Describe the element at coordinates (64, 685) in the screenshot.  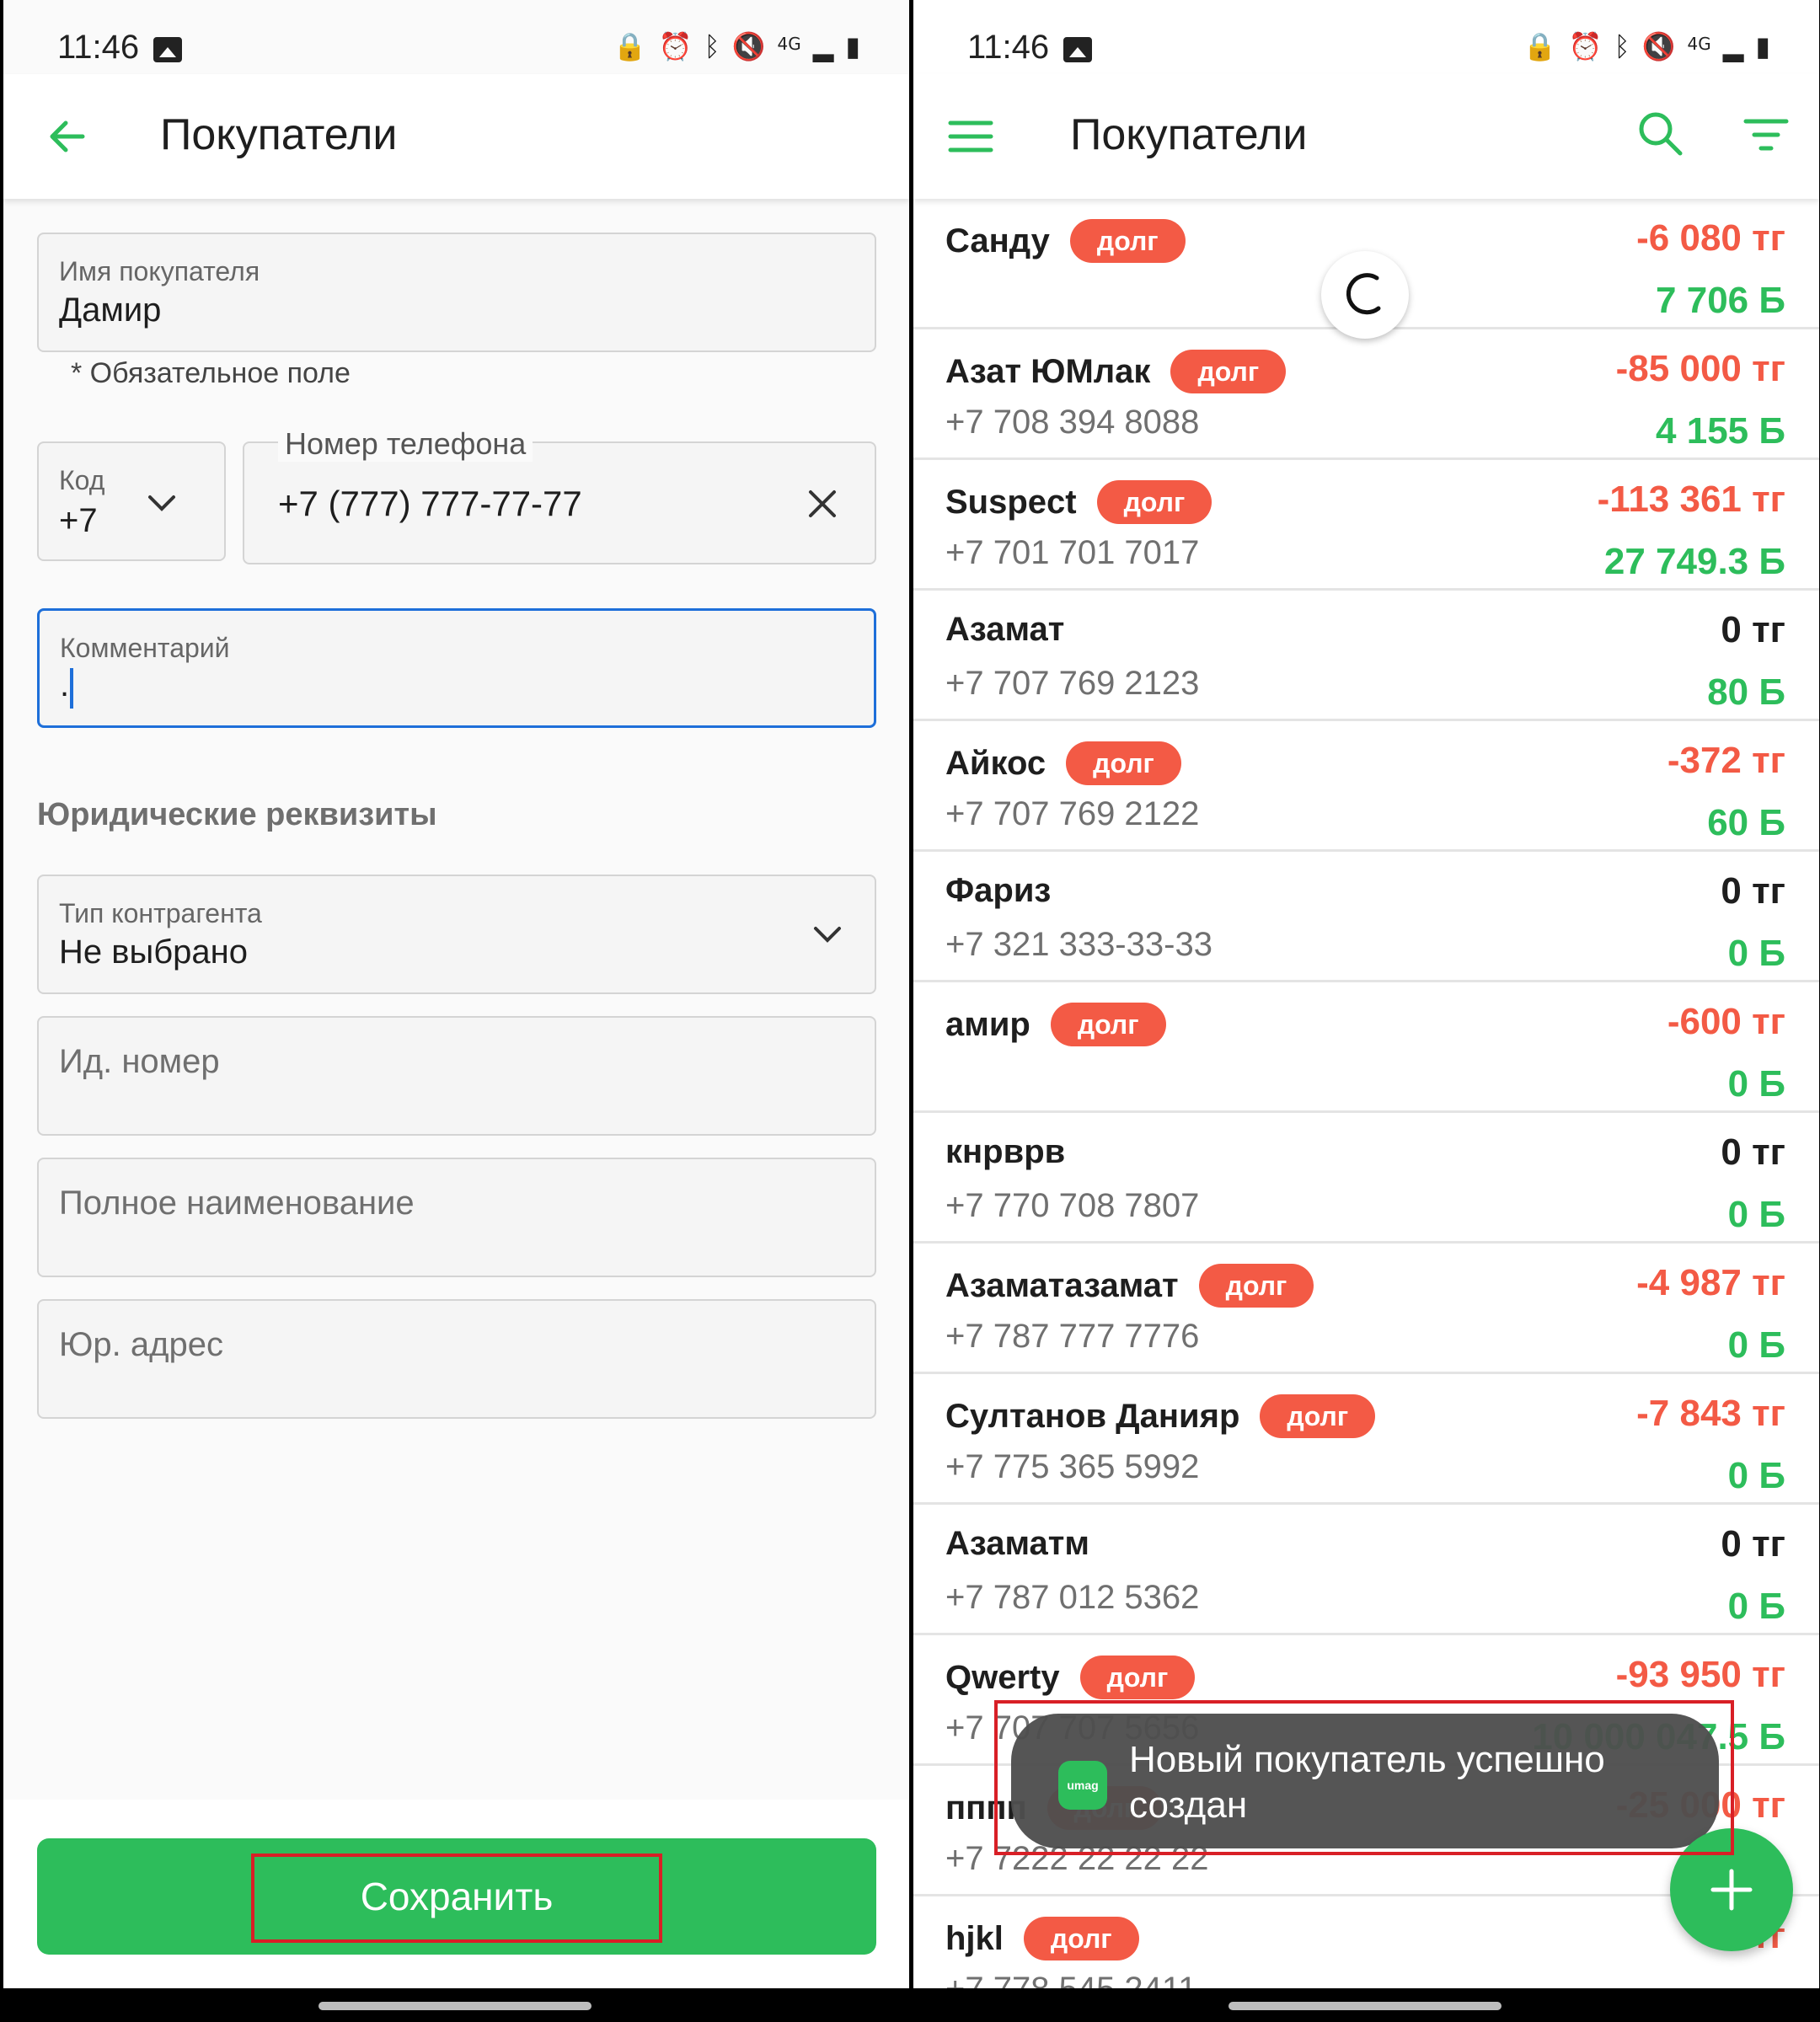
I see `comment-value: .` at that location.